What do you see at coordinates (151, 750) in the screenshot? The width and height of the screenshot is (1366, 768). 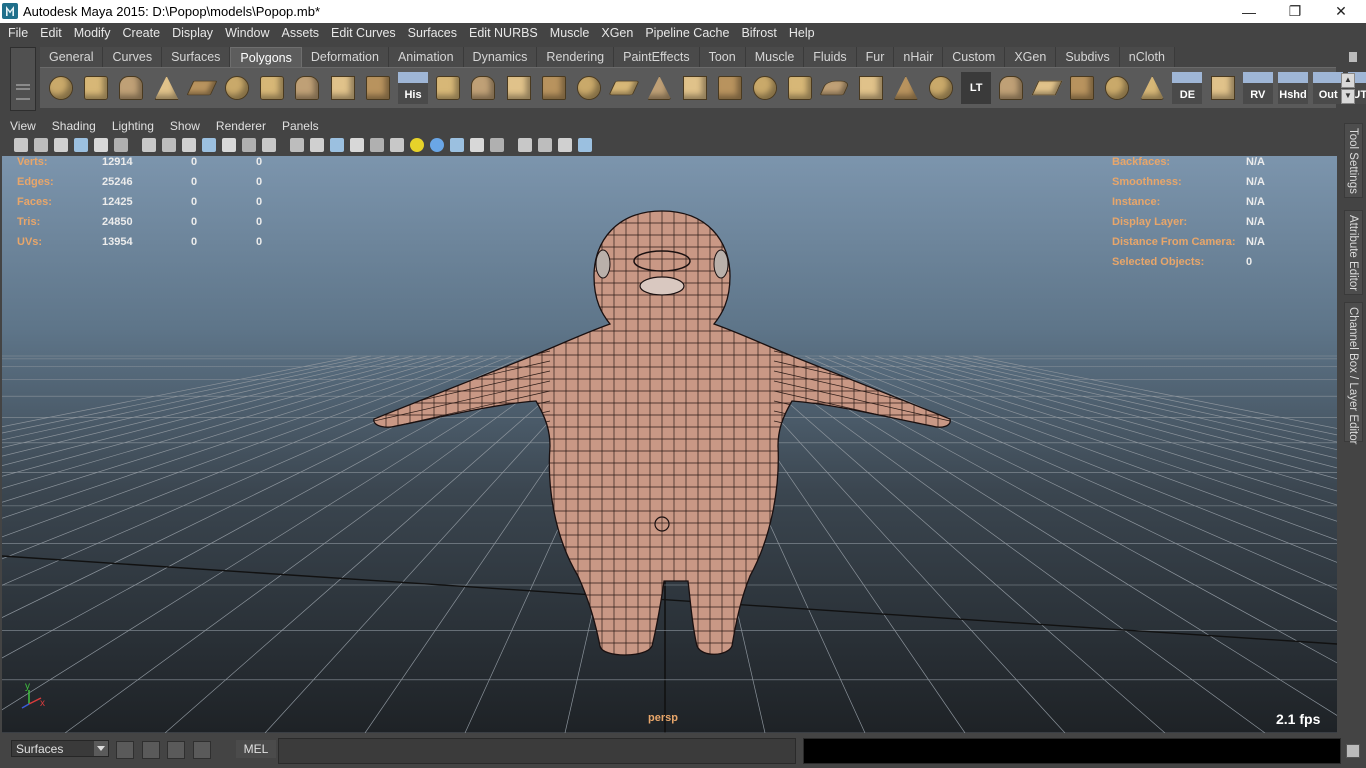 I see `script-editor-icon` at bounding box center [151, 750].